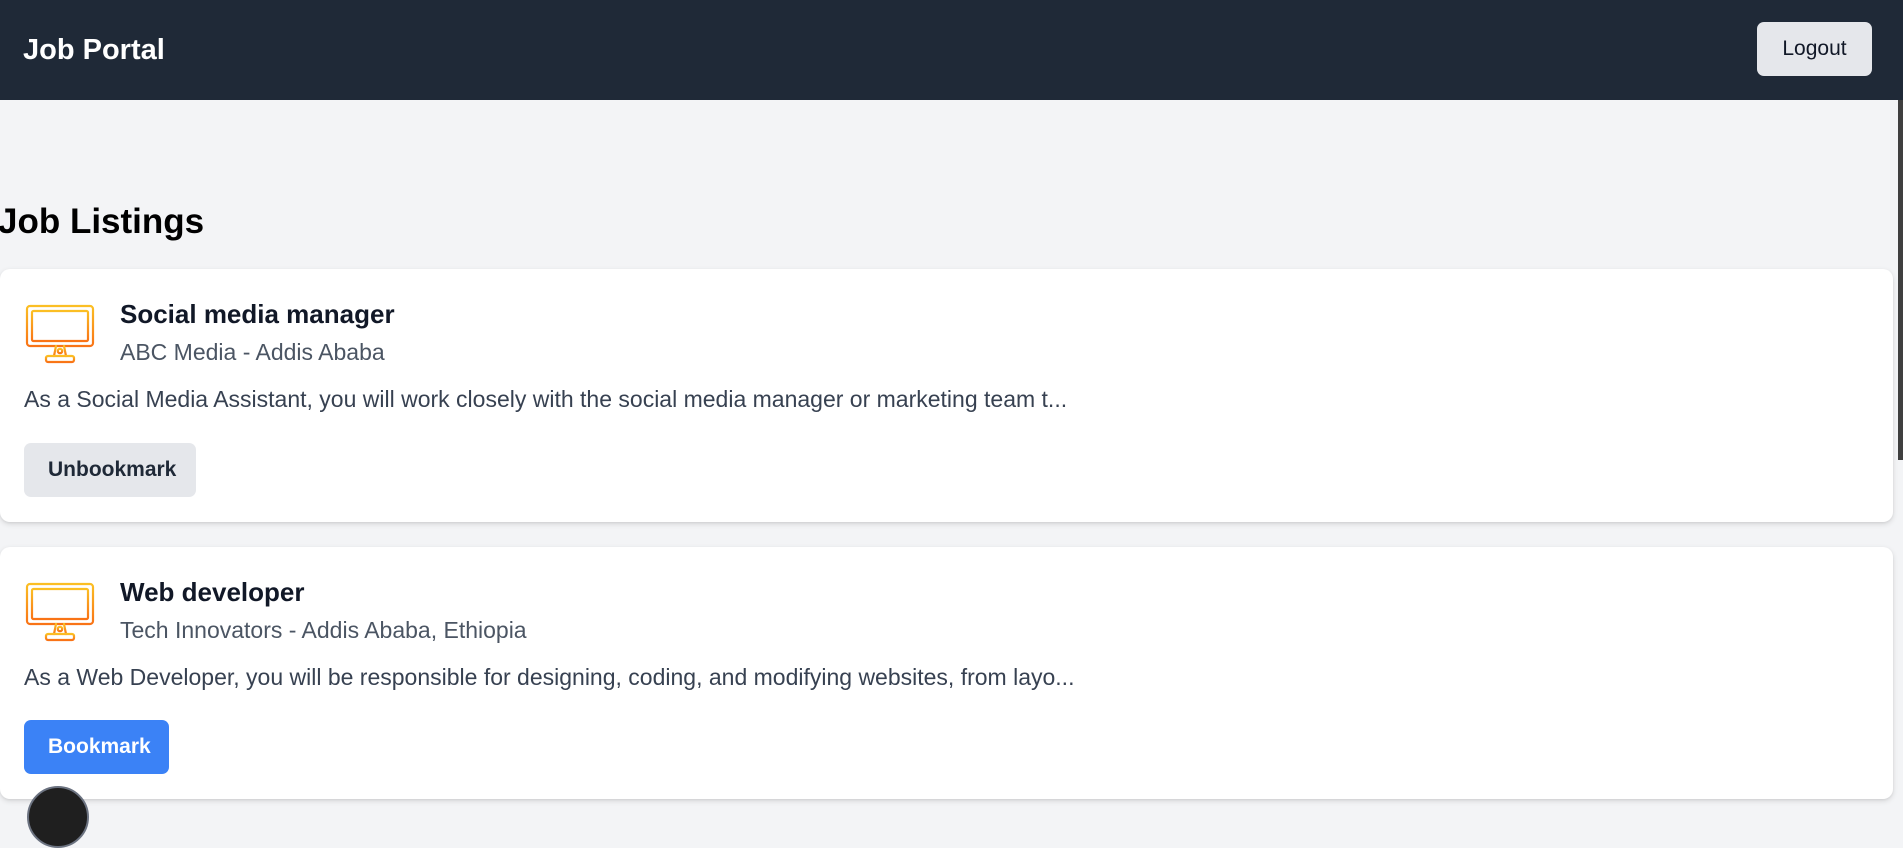  What do you see at coordinates (96, 747) in the screenshot?
I see `bookmark-button: Bookmark` at bounding box center [96, 747].